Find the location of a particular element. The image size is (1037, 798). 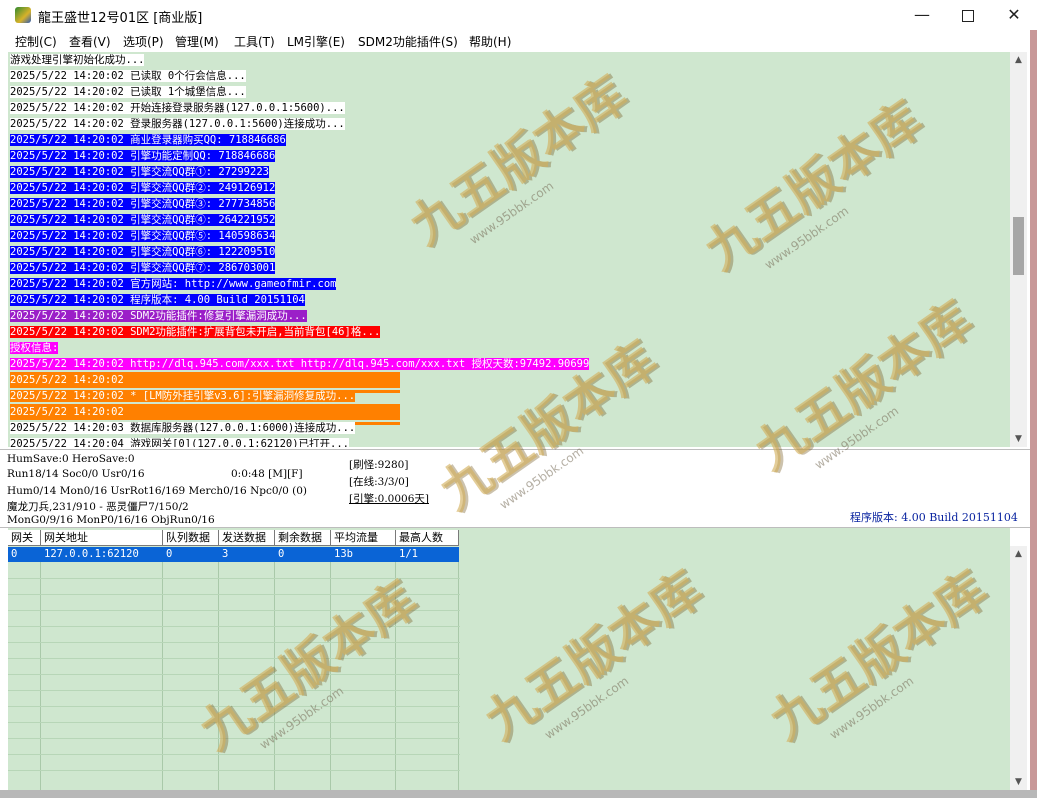

column-header-avg-traffic: 平均流量 is located at coordinates (363, 538).